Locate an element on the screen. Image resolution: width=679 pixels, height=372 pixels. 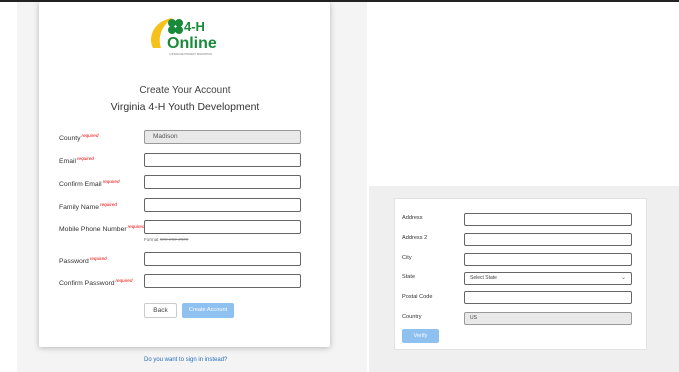
family-name-label: Family Namerequired is located at coordinates (88, 206).